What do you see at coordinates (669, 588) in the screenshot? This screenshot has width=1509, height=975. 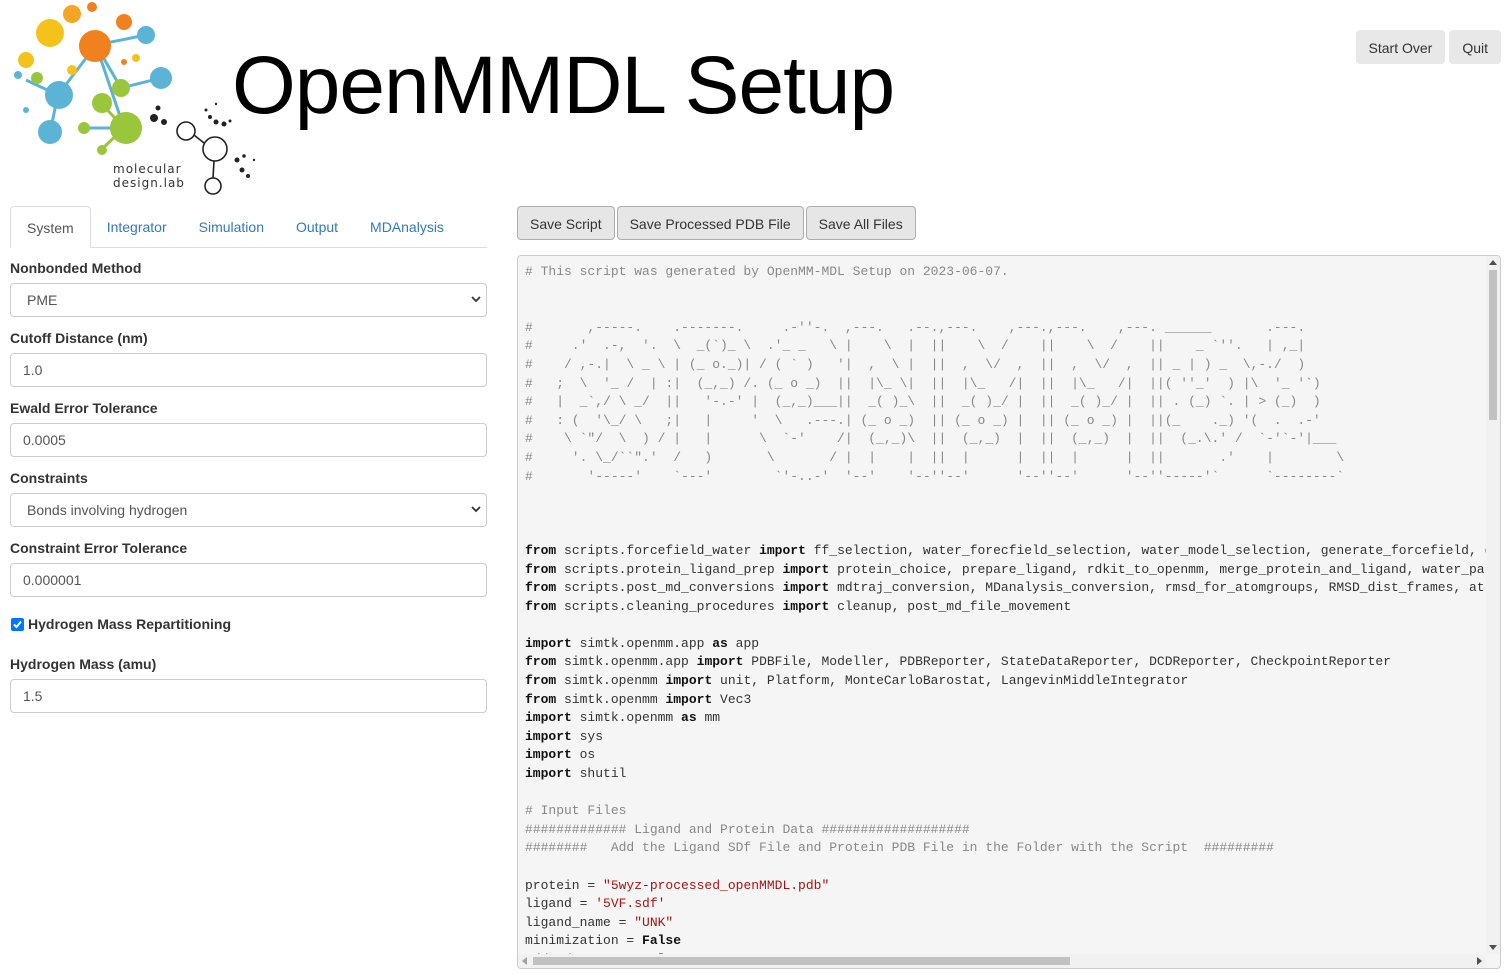 I see `code-token: scripts.post_md_conversions` at bounding box center [669, 588].